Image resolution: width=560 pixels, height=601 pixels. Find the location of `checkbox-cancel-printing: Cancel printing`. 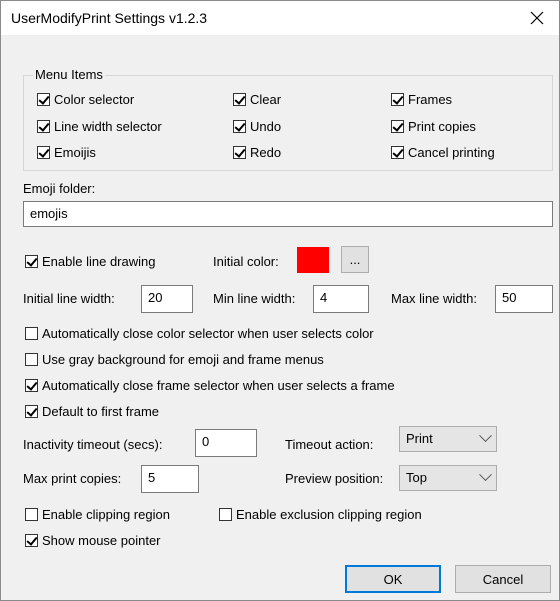

checkbox-cancel-printing: Cancel printing is located at coordinates (443, 152).